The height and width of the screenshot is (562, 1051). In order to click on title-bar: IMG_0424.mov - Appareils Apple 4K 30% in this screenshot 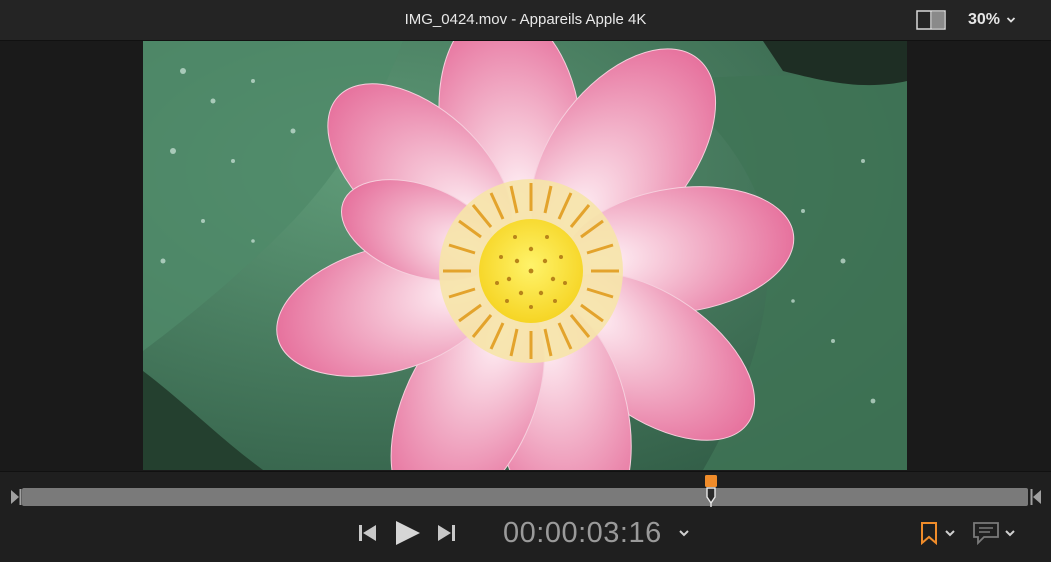, I will do `click(525, 20)`.